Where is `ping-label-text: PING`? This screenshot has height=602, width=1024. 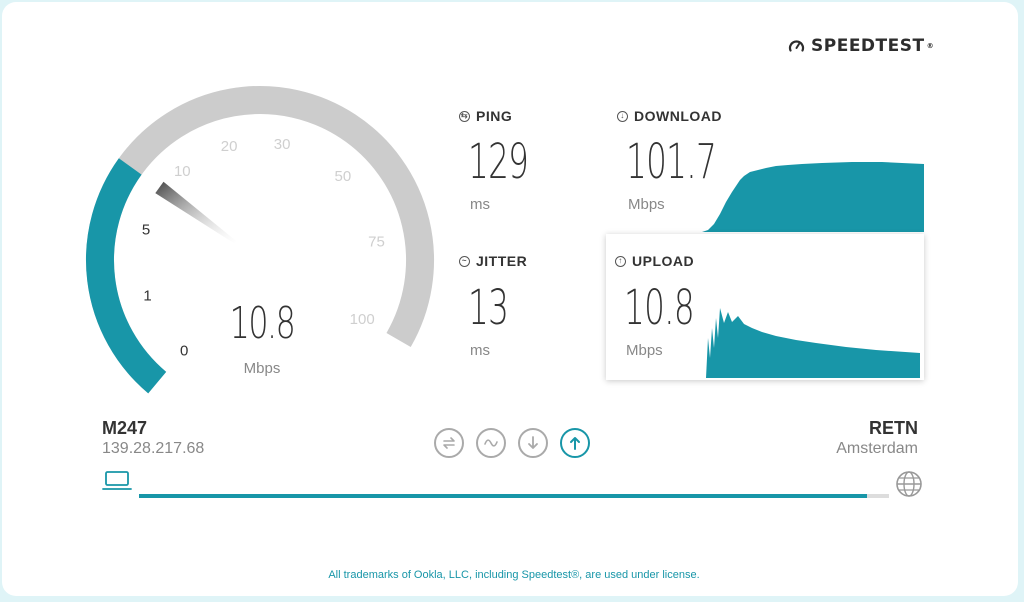 ping-label-text: PING is located at coordinates (494, 116).